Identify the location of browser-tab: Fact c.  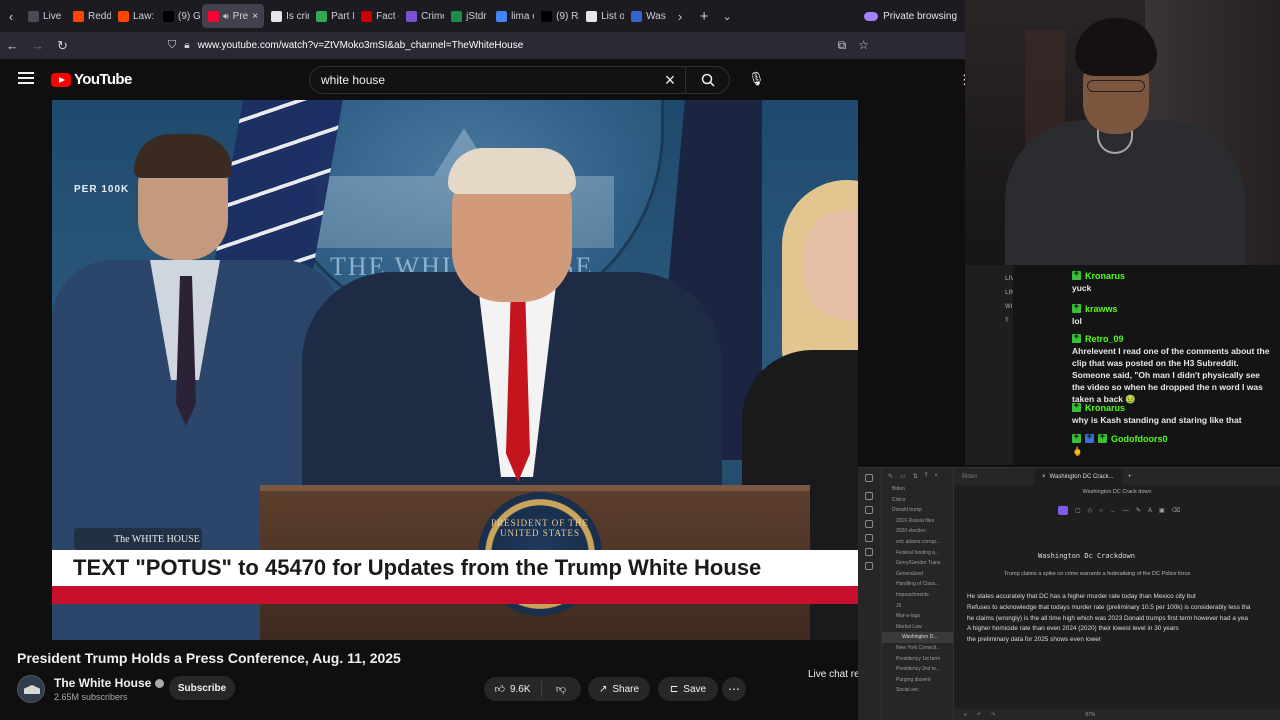
(377, 16).